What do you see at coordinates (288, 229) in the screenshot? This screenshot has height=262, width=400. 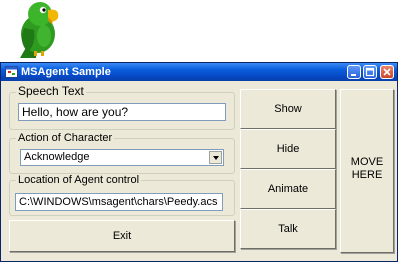 I see `talk-button: Talk` at bounding box center [288, 229].